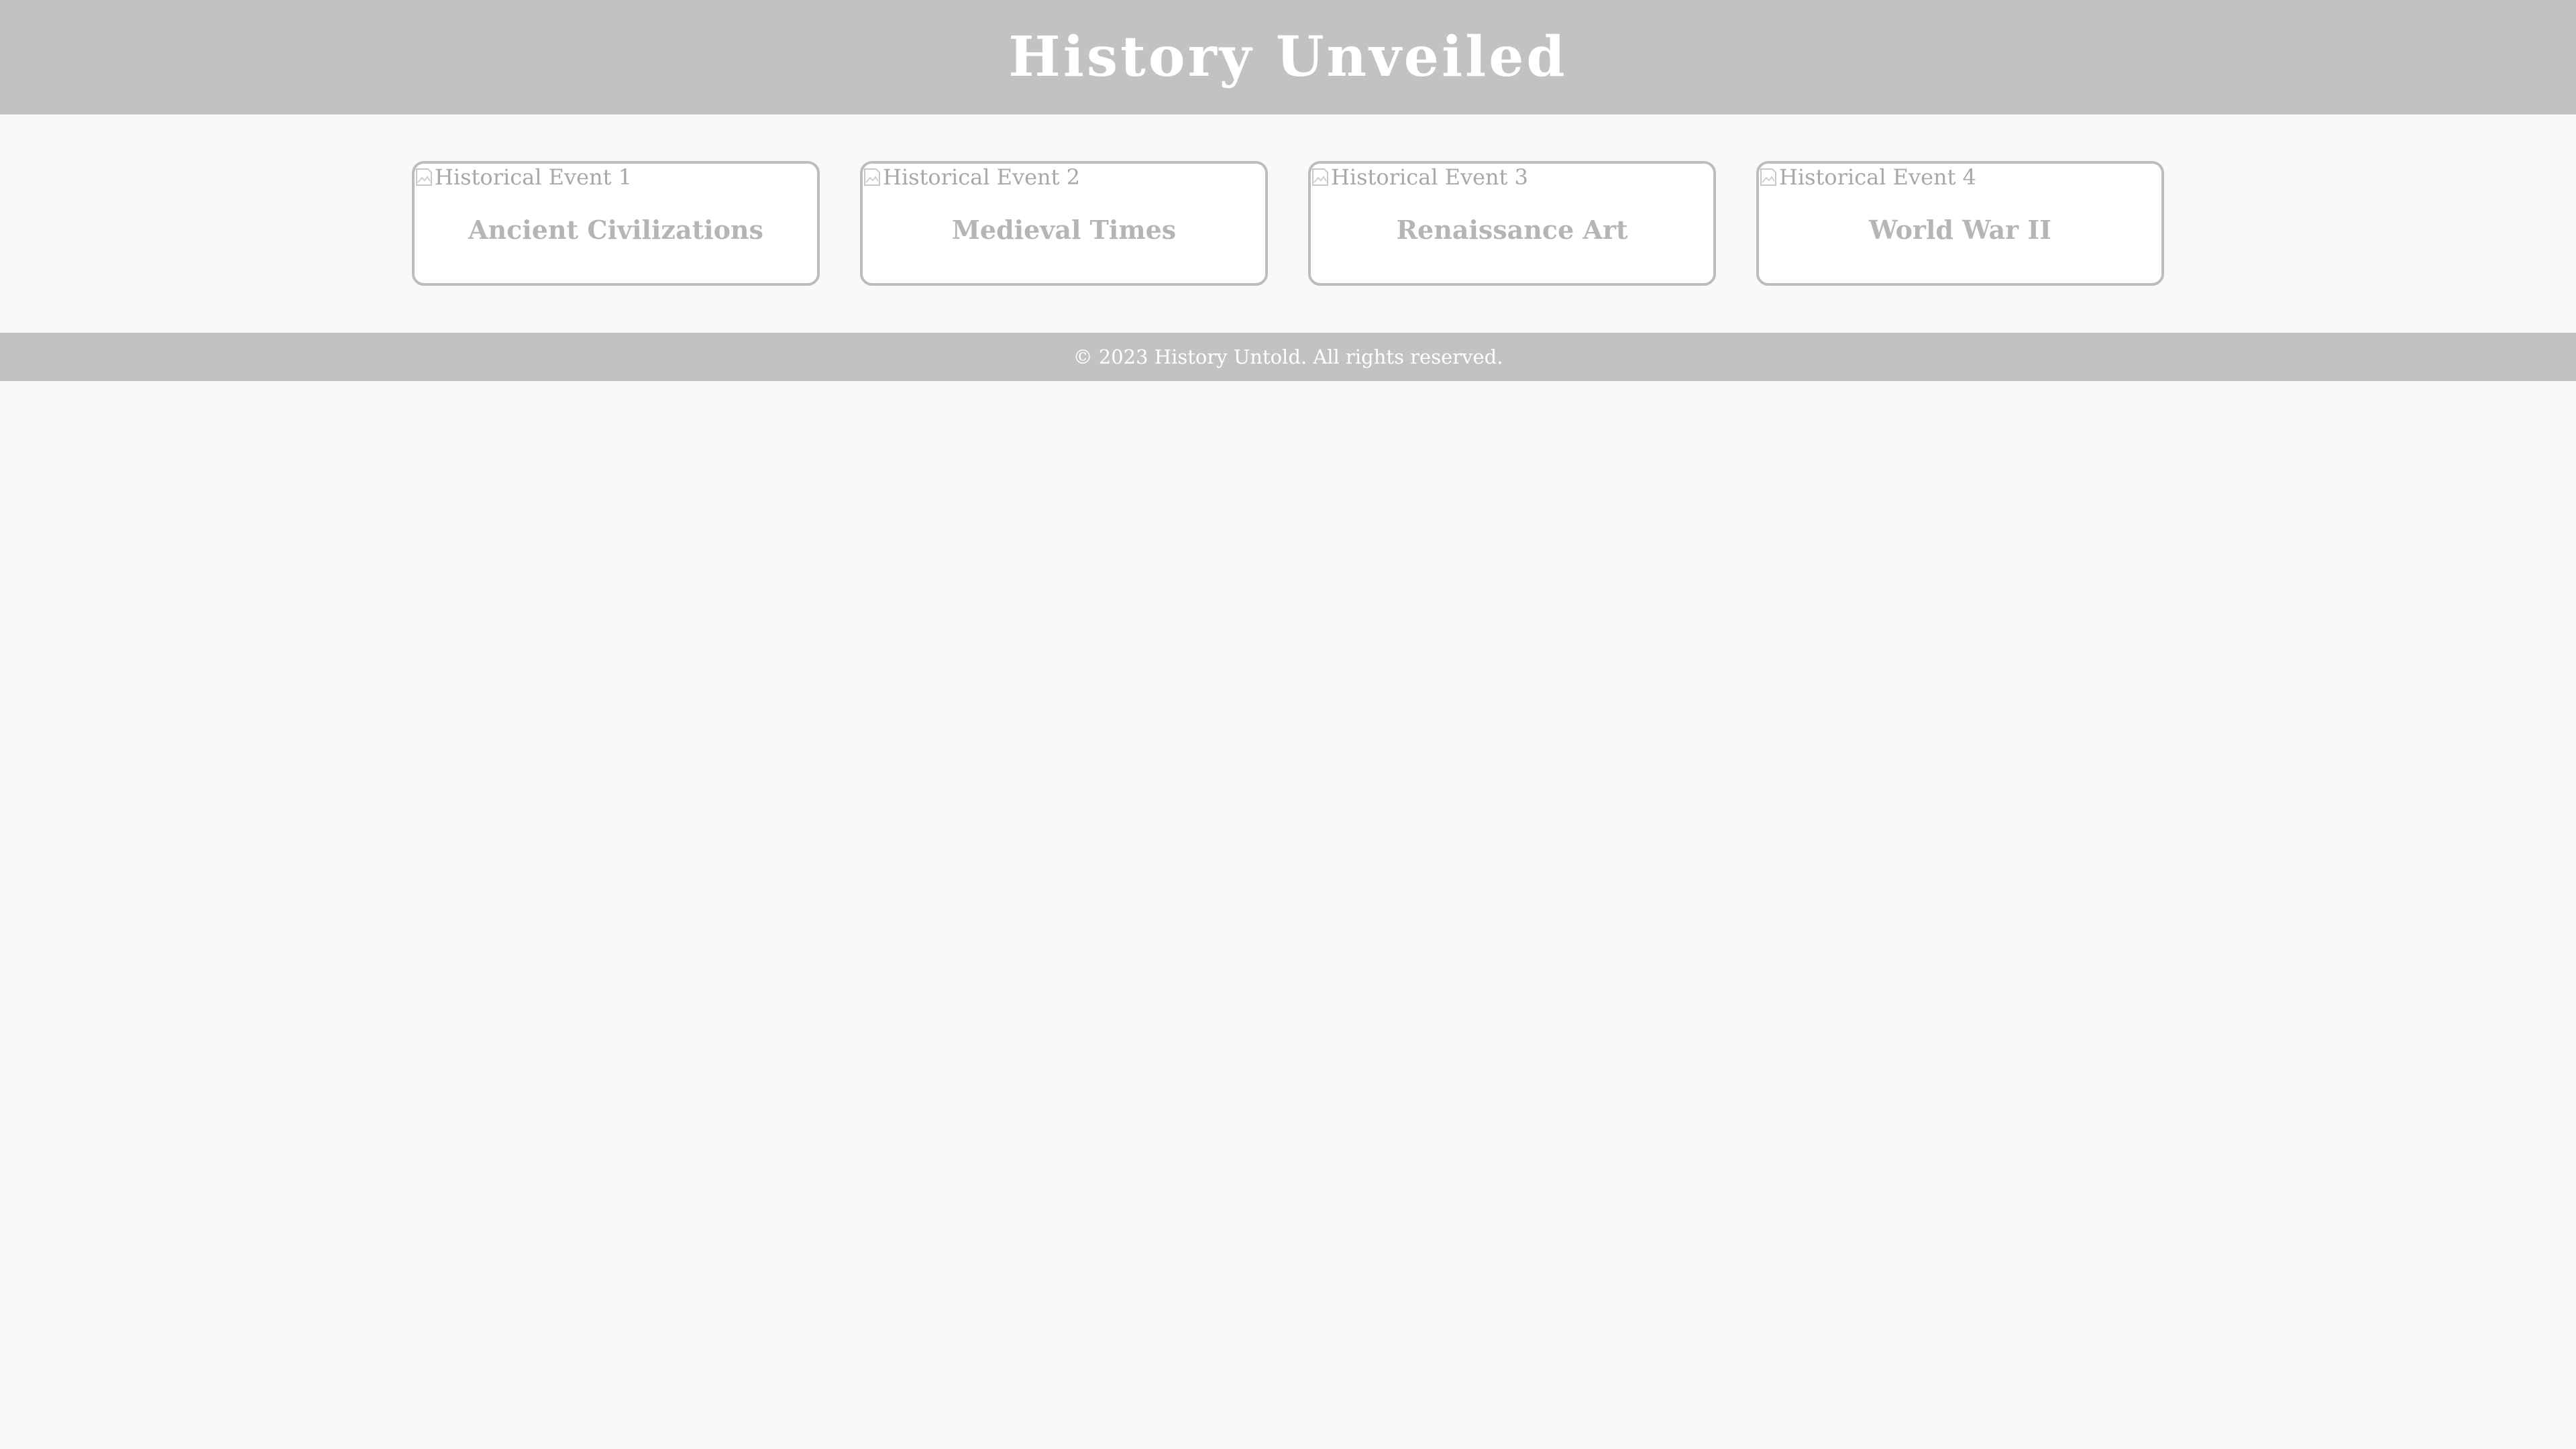 This screenshot has height=1449, width=2576. What do you see at coordinates (1064, 230) in the screenshot?
I see `card-title: Medieval Times` at bounding box center [1064, 230].